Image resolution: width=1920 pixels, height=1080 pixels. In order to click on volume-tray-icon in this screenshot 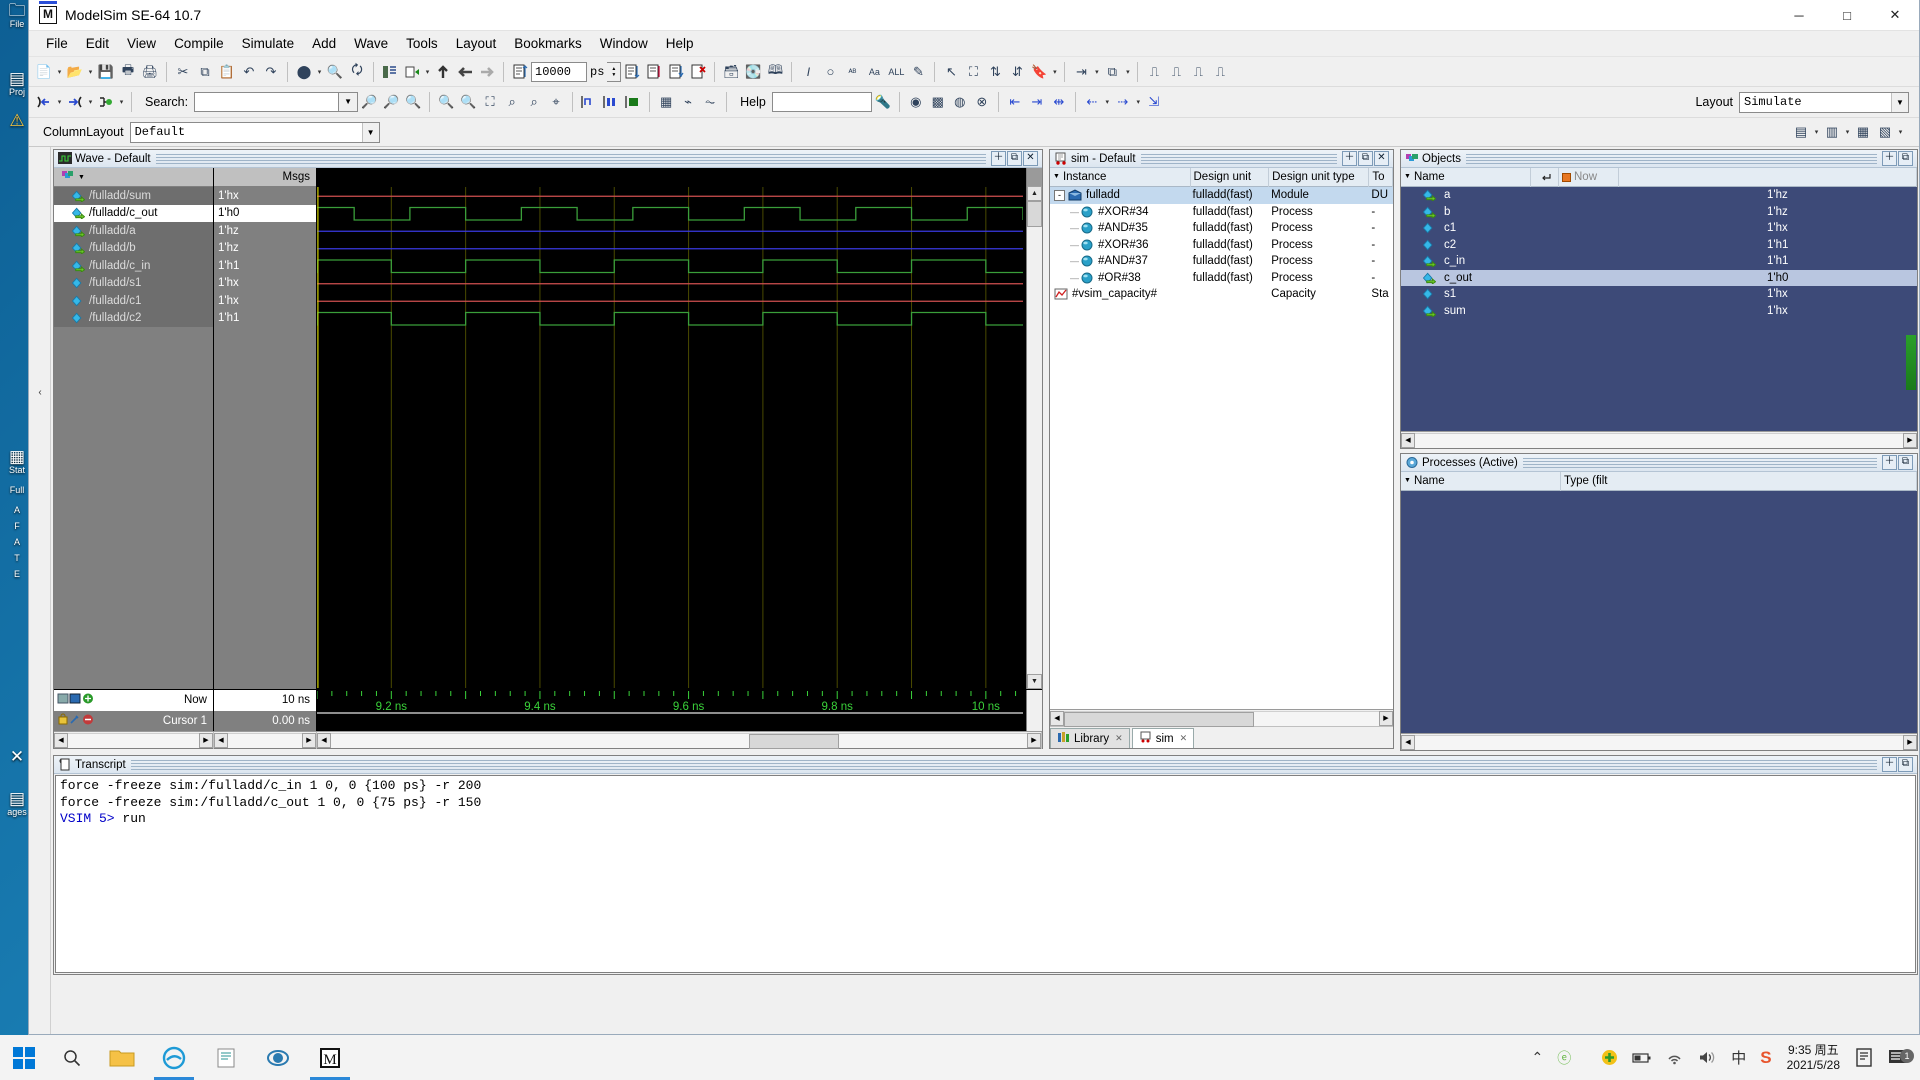, I will do `click(1707, 1057)`.